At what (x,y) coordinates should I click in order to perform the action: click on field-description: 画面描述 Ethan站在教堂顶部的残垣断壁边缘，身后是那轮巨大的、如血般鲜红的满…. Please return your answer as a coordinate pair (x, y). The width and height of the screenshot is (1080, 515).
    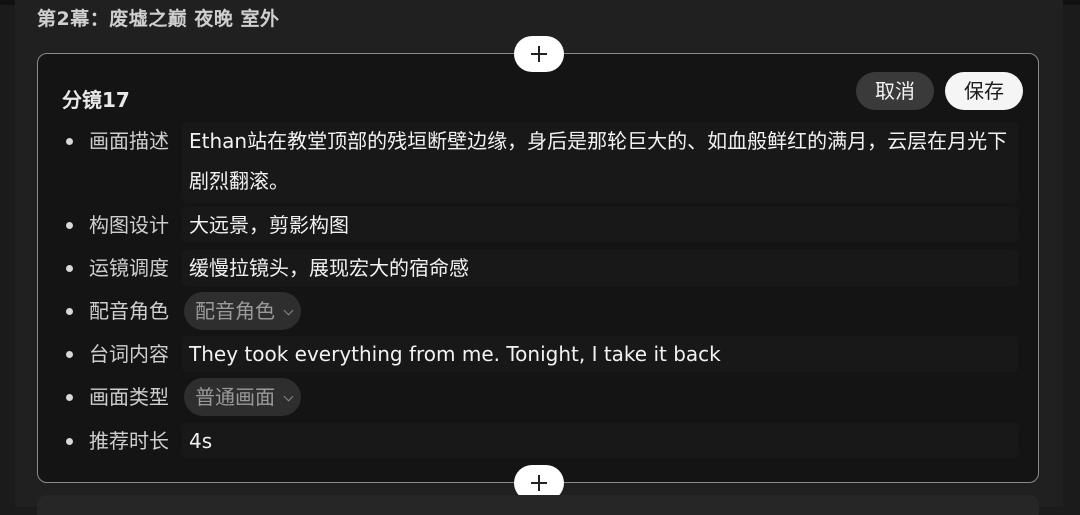
    Looking at the image, I should click on (542, 163).